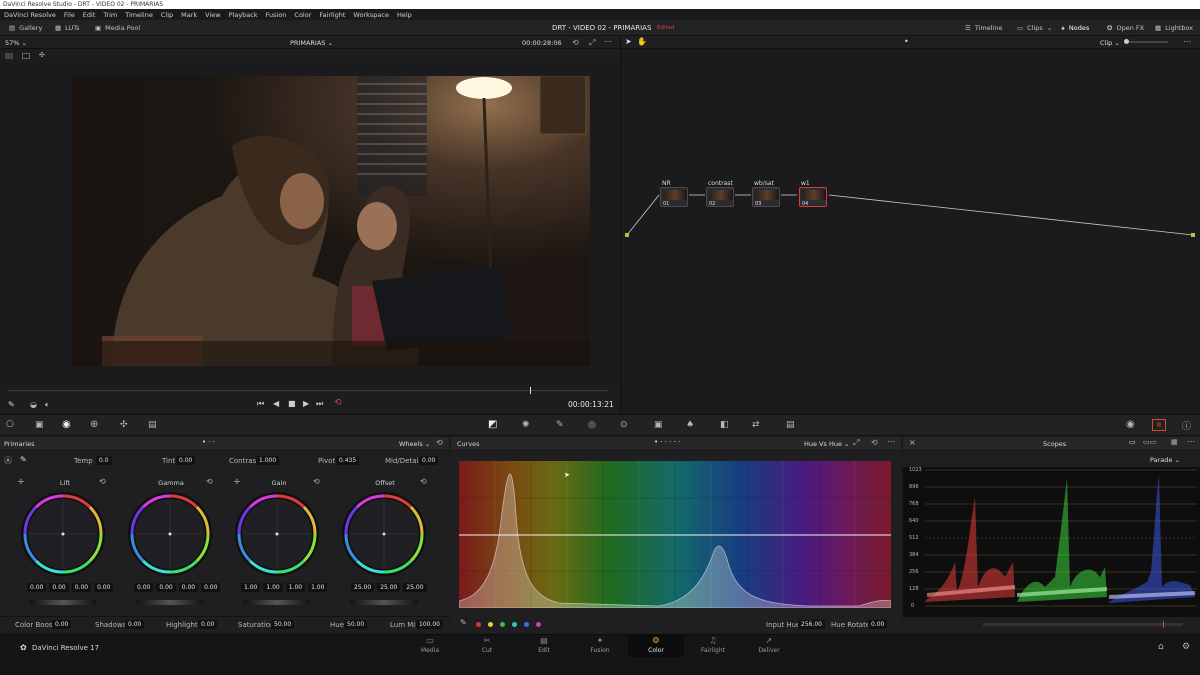  What do you see at coordinates (766, 197) in the screenshot?
I see `node-wb-sat: 03` at bounding box center [766, 197].